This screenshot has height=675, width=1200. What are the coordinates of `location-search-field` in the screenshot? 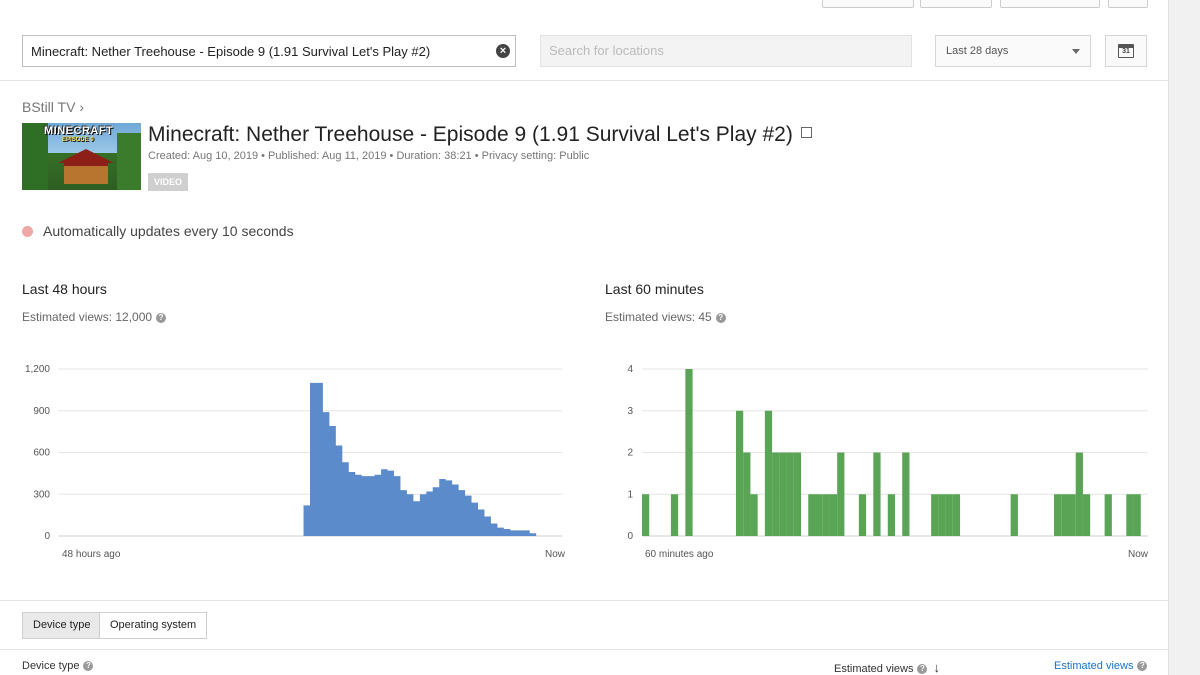 It's located at (726, 51).